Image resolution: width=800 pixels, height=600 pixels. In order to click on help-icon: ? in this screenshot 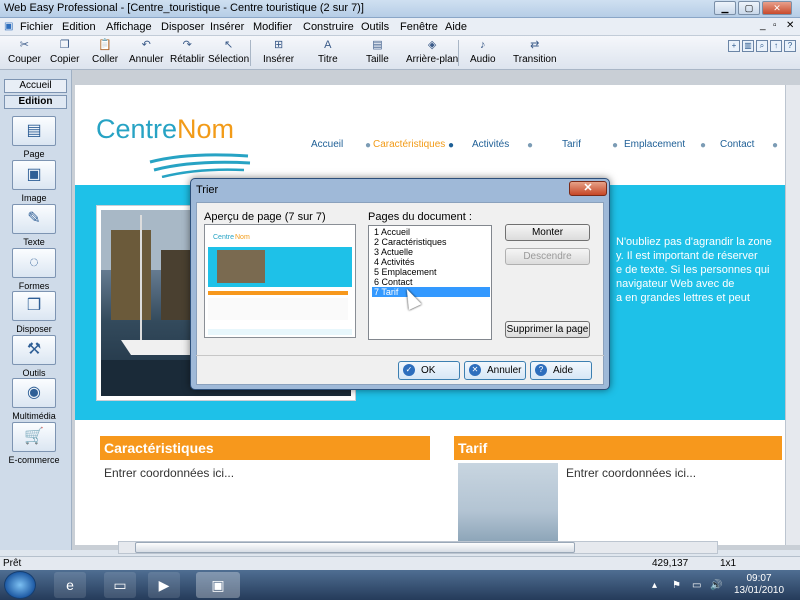, I will do `click(790, 46)`.